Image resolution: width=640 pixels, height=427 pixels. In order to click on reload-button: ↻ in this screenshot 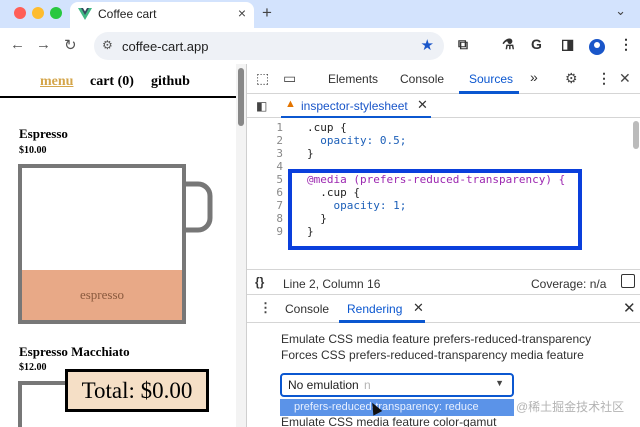, I will do `click(70, 45)`.